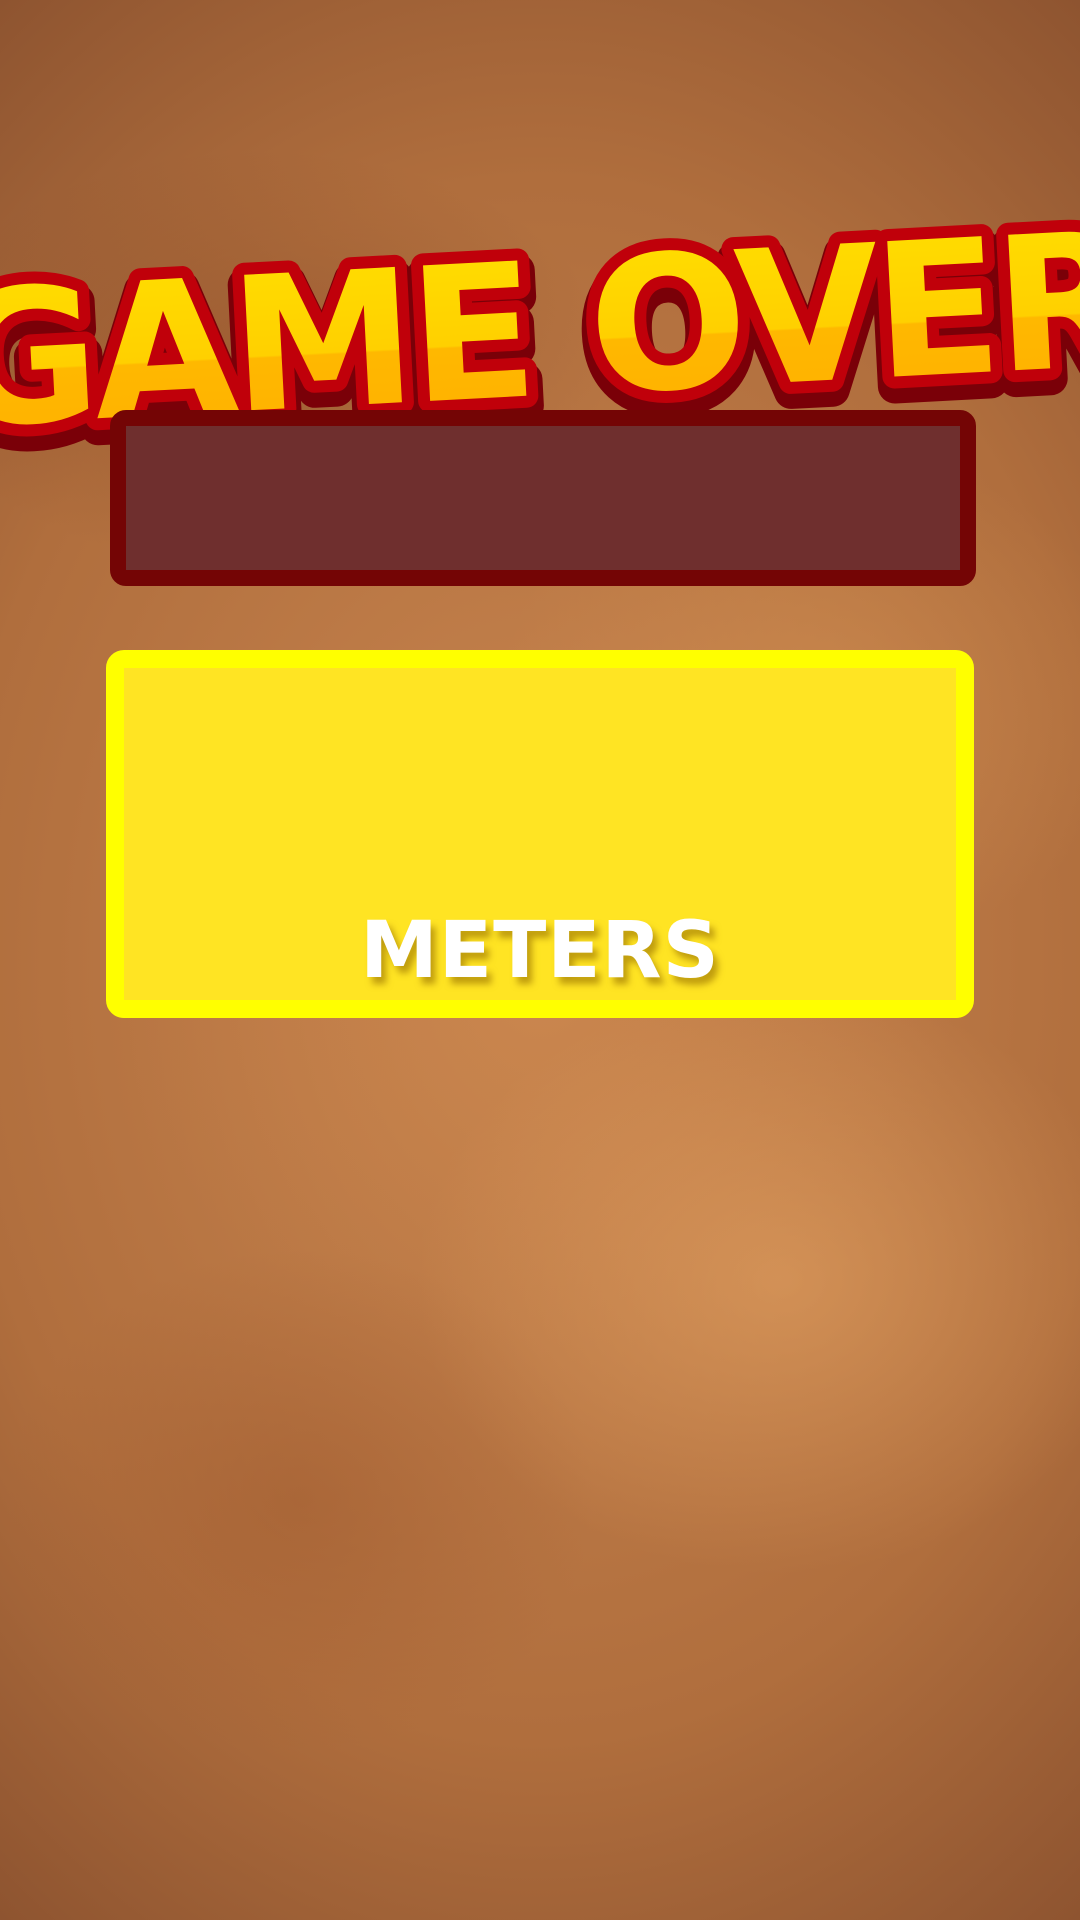 The height and width of the screenshot is (1920, 1080). Describe the element at coordinates (540, 951) in the screenshot. I see `distance-unit-label: METERS` at that location.